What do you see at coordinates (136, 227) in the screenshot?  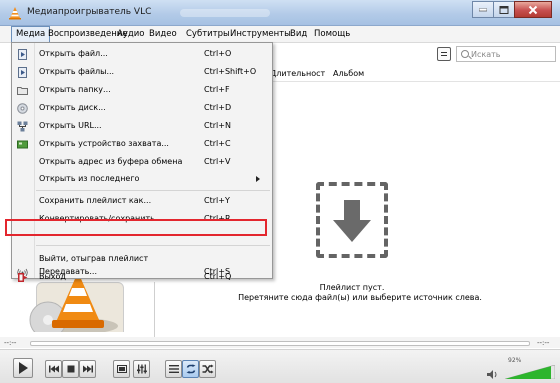 I see `stream-highlight-box` at bounding box center [136, 227].